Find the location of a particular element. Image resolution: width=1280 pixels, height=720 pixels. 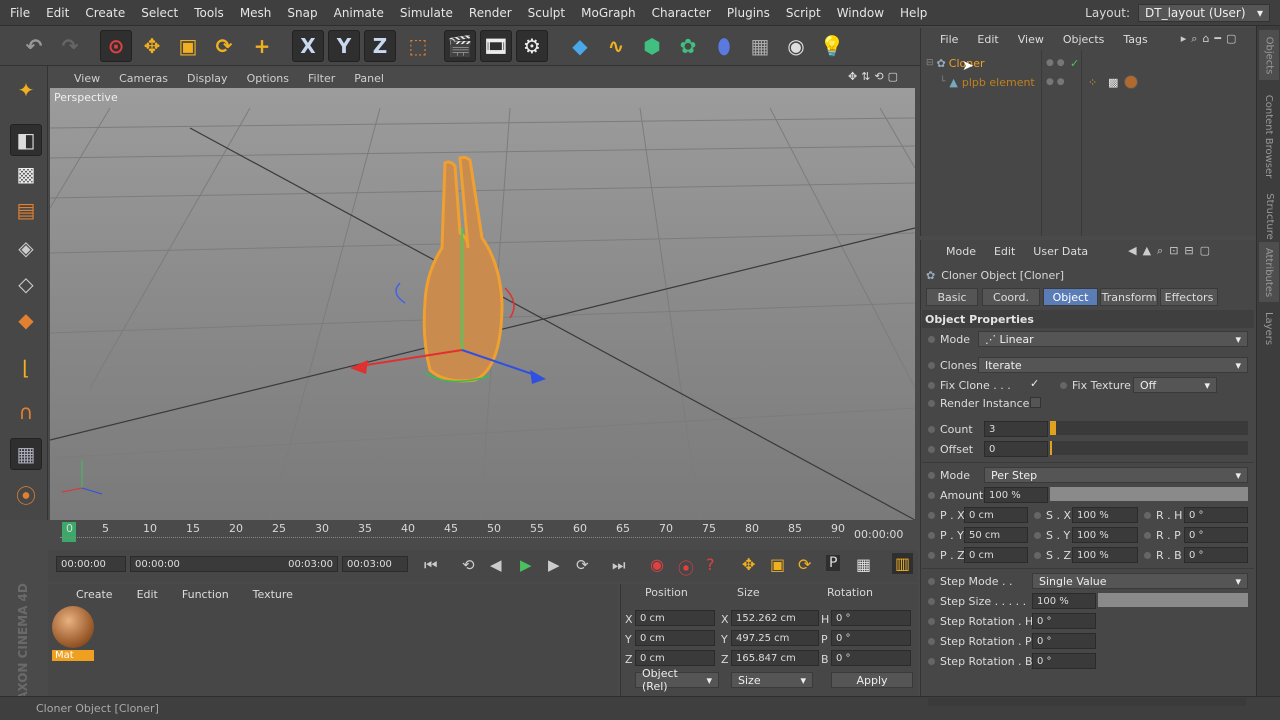

live-selection-icon: ⊙ is located at coordinates (116, 46).